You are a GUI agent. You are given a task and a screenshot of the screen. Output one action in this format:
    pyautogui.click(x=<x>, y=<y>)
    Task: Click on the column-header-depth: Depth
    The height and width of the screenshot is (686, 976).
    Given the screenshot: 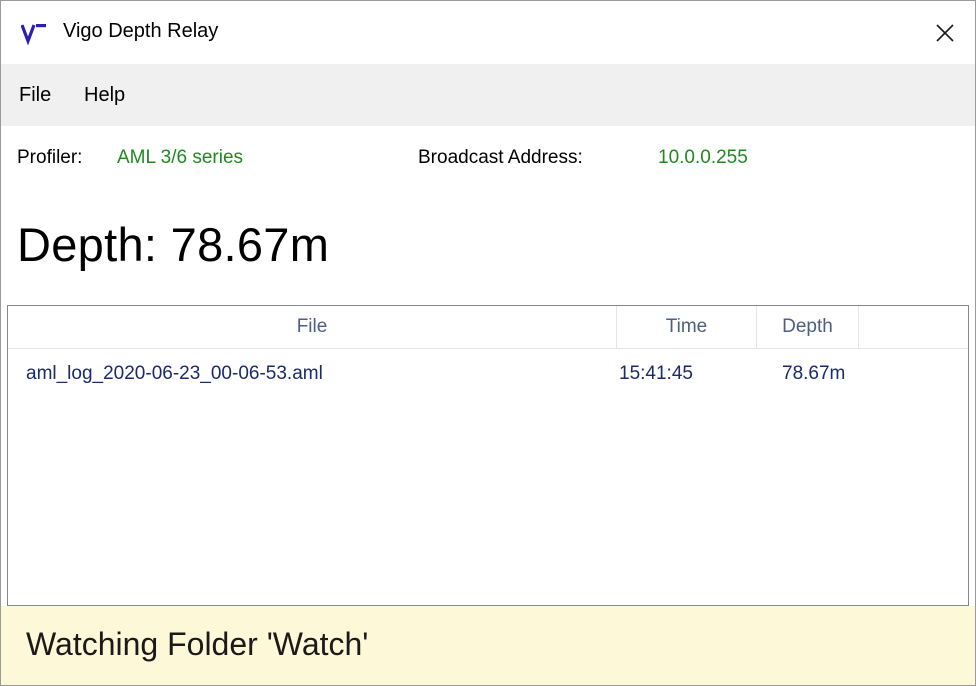 What is the action you would take?
    pyautogui.click(x=808, y=327)
    